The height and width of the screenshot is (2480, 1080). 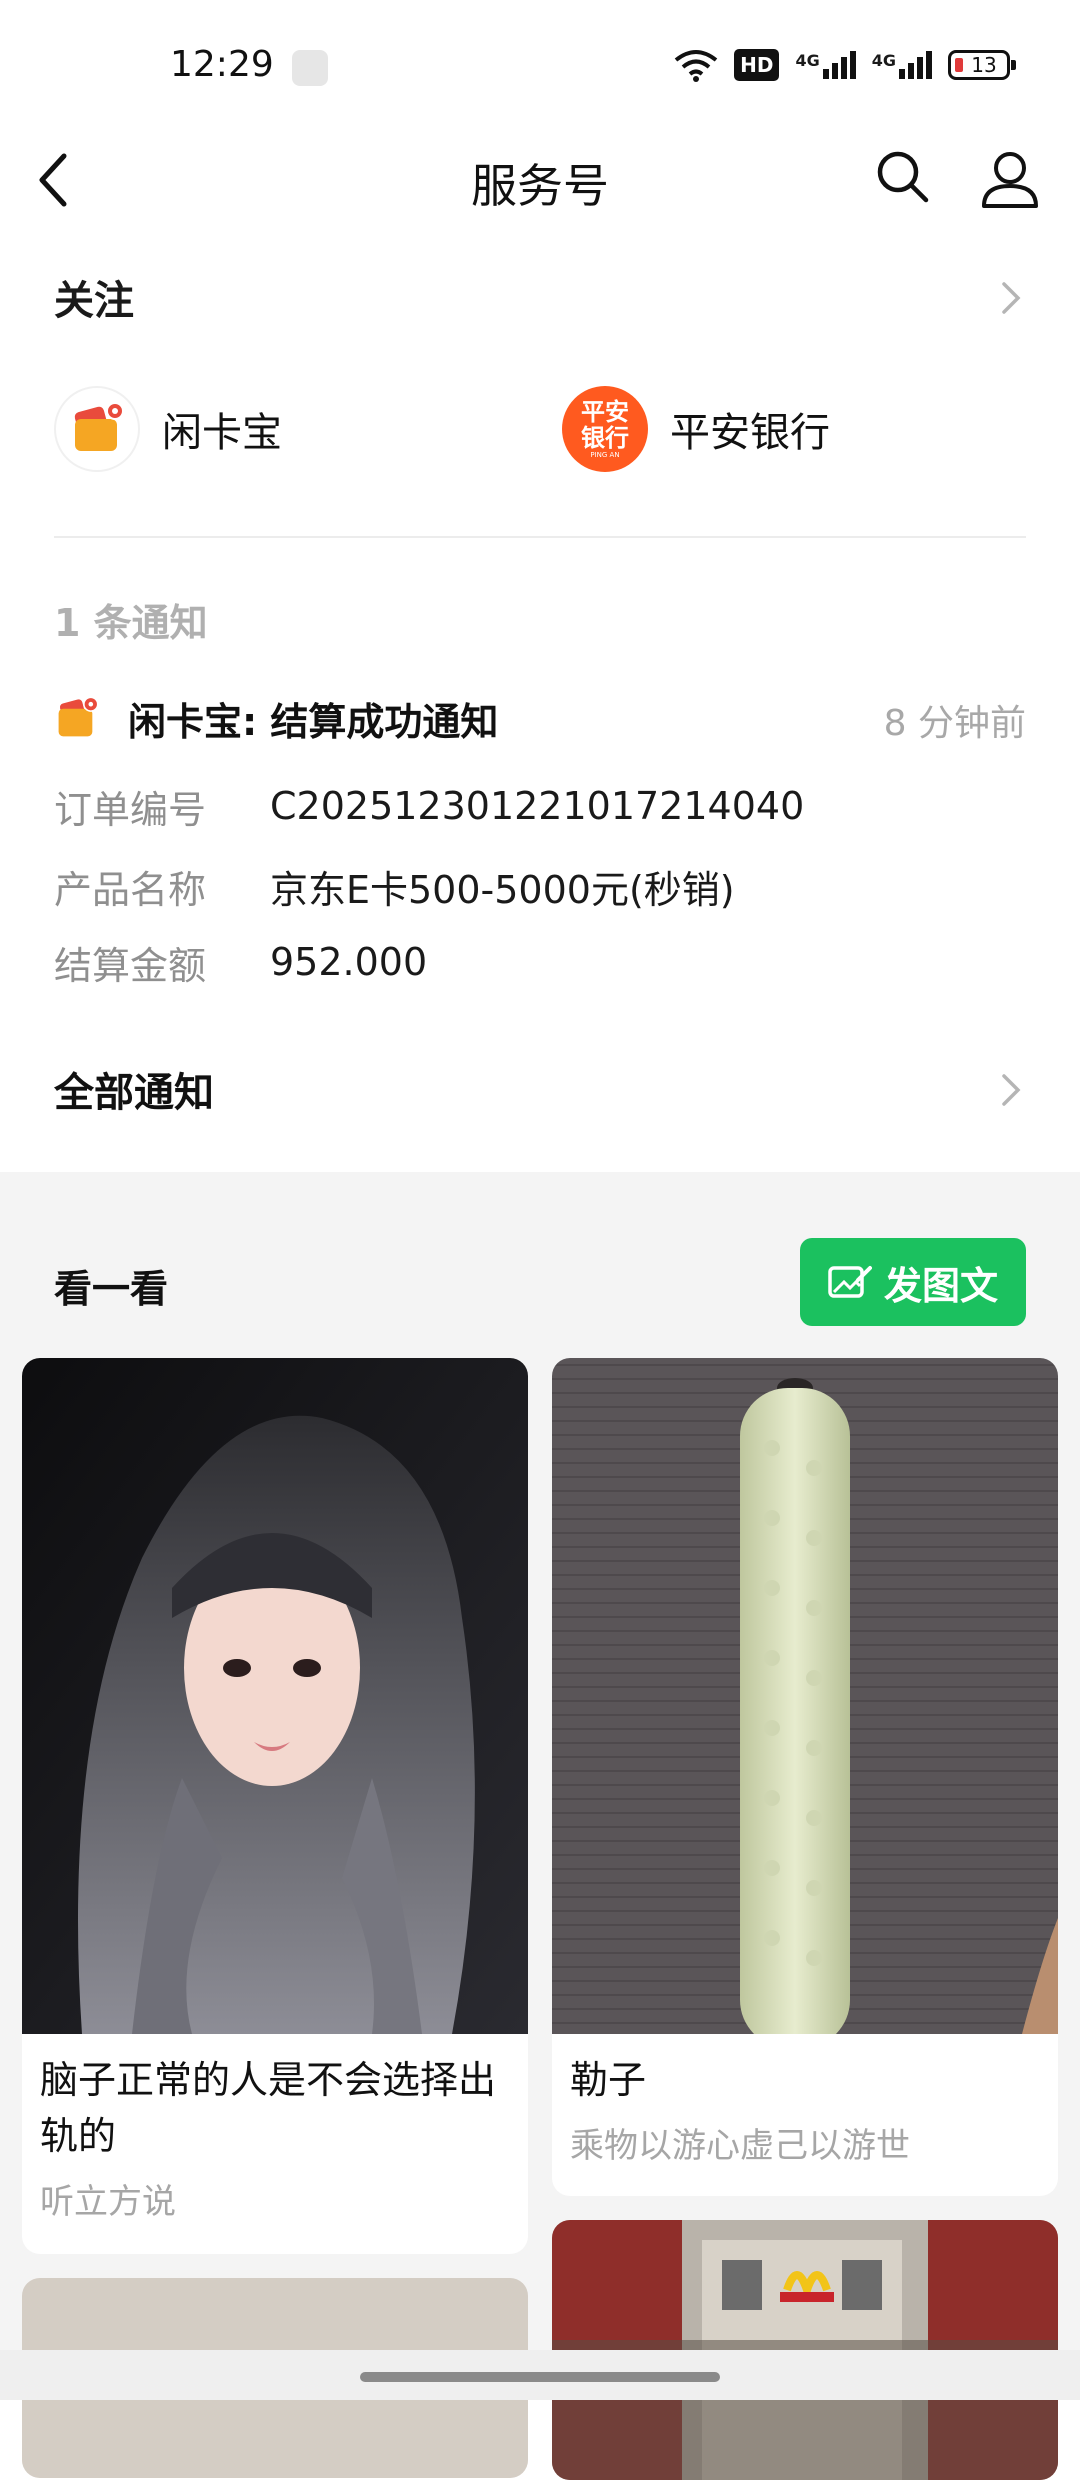 I want to click on signal-4g-icon: 4G, so click(x=825, y=65).